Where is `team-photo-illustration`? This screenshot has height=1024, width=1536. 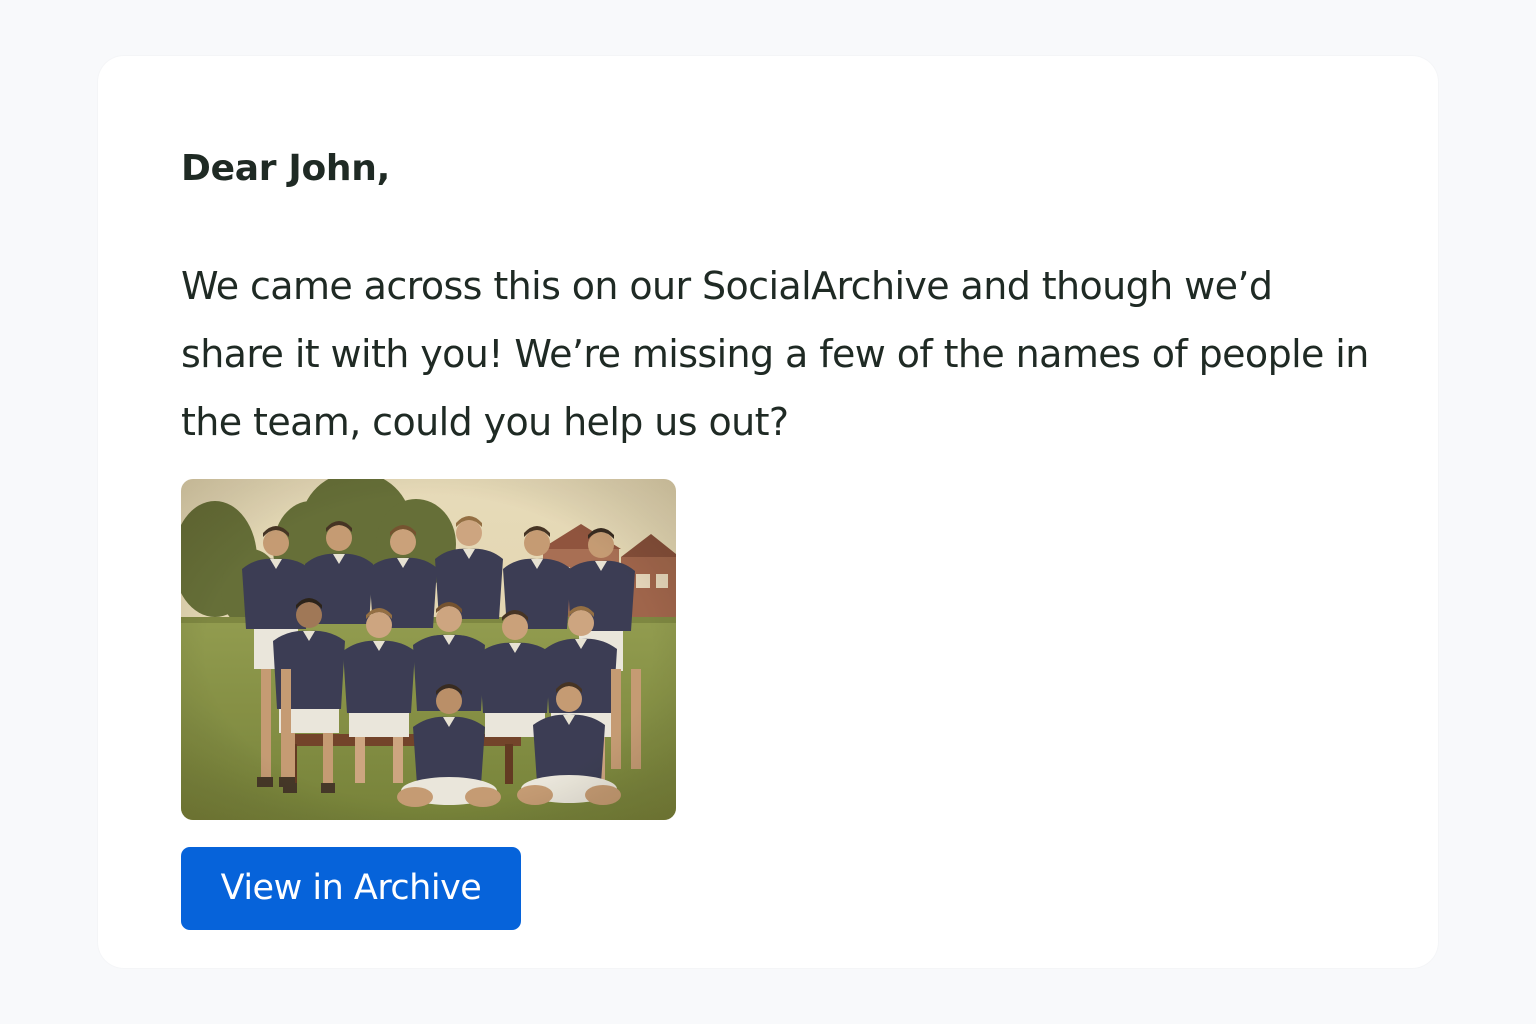
team-photo-illustration is located at coordinates (428, 649).